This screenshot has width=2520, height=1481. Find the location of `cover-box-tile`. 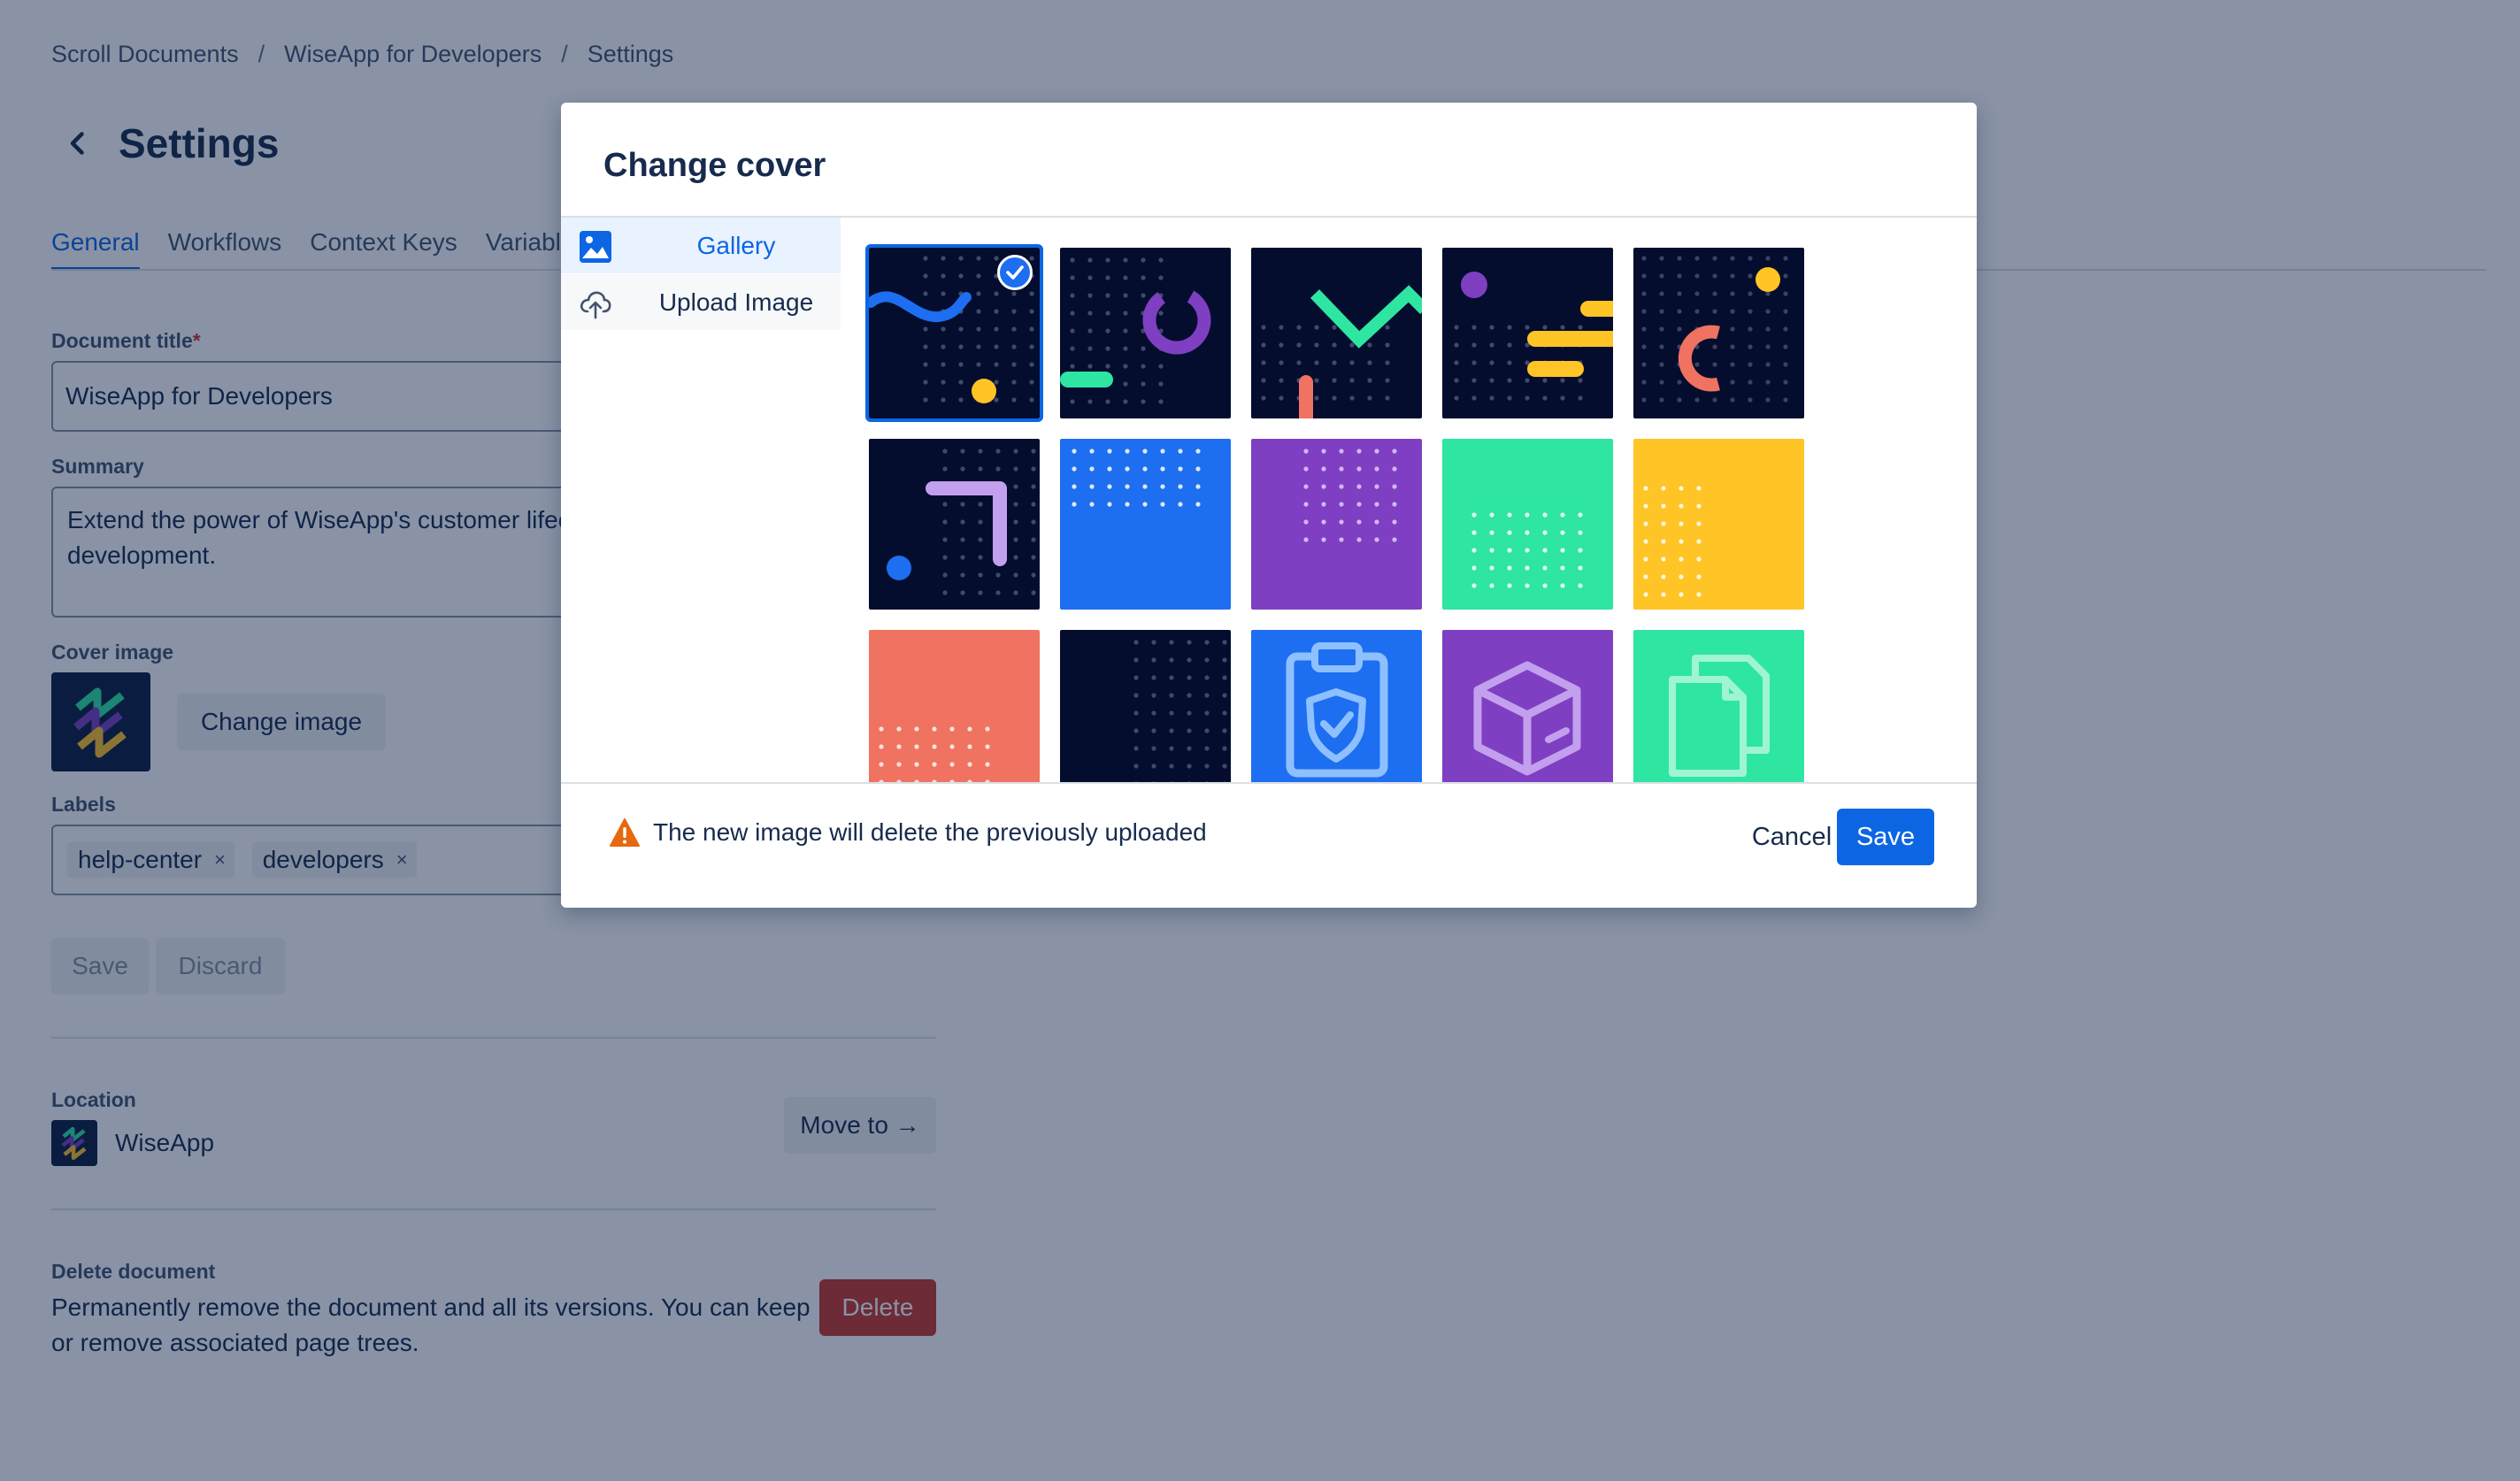

cover-box-tile is located at coordinates (1527, 706).